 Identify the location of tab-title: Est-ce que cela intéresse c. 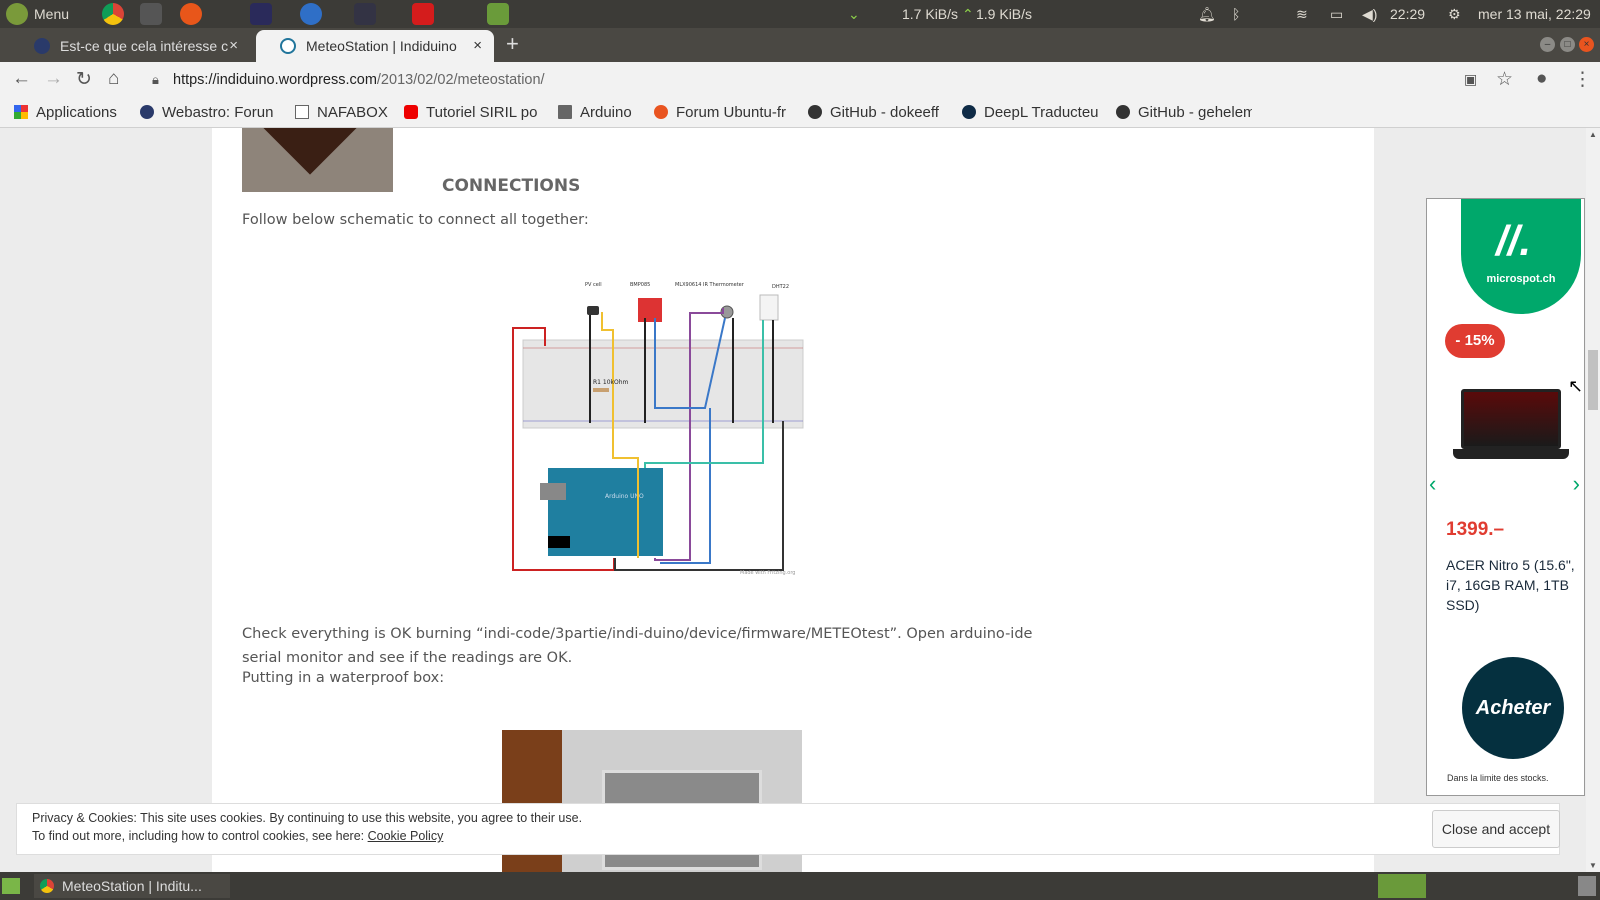
(144, 46).